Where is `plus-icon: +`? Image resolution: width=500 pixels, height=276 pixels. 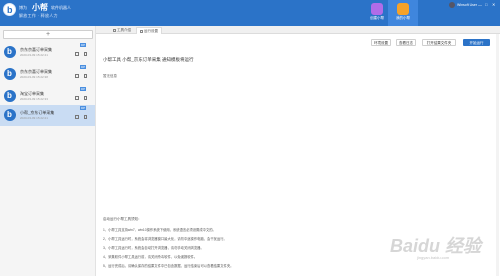 plus-icon: + is located at coordinates (48, 34).